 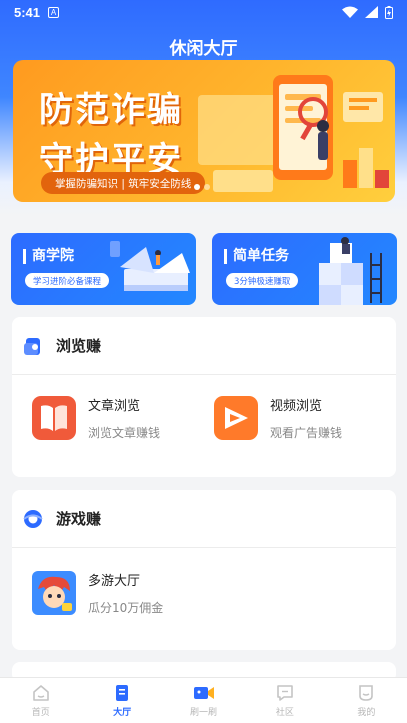 What do you see at coordinates (389, 12) in the screenshot?
I see `battery-icon` at bounding box center [389, 12].